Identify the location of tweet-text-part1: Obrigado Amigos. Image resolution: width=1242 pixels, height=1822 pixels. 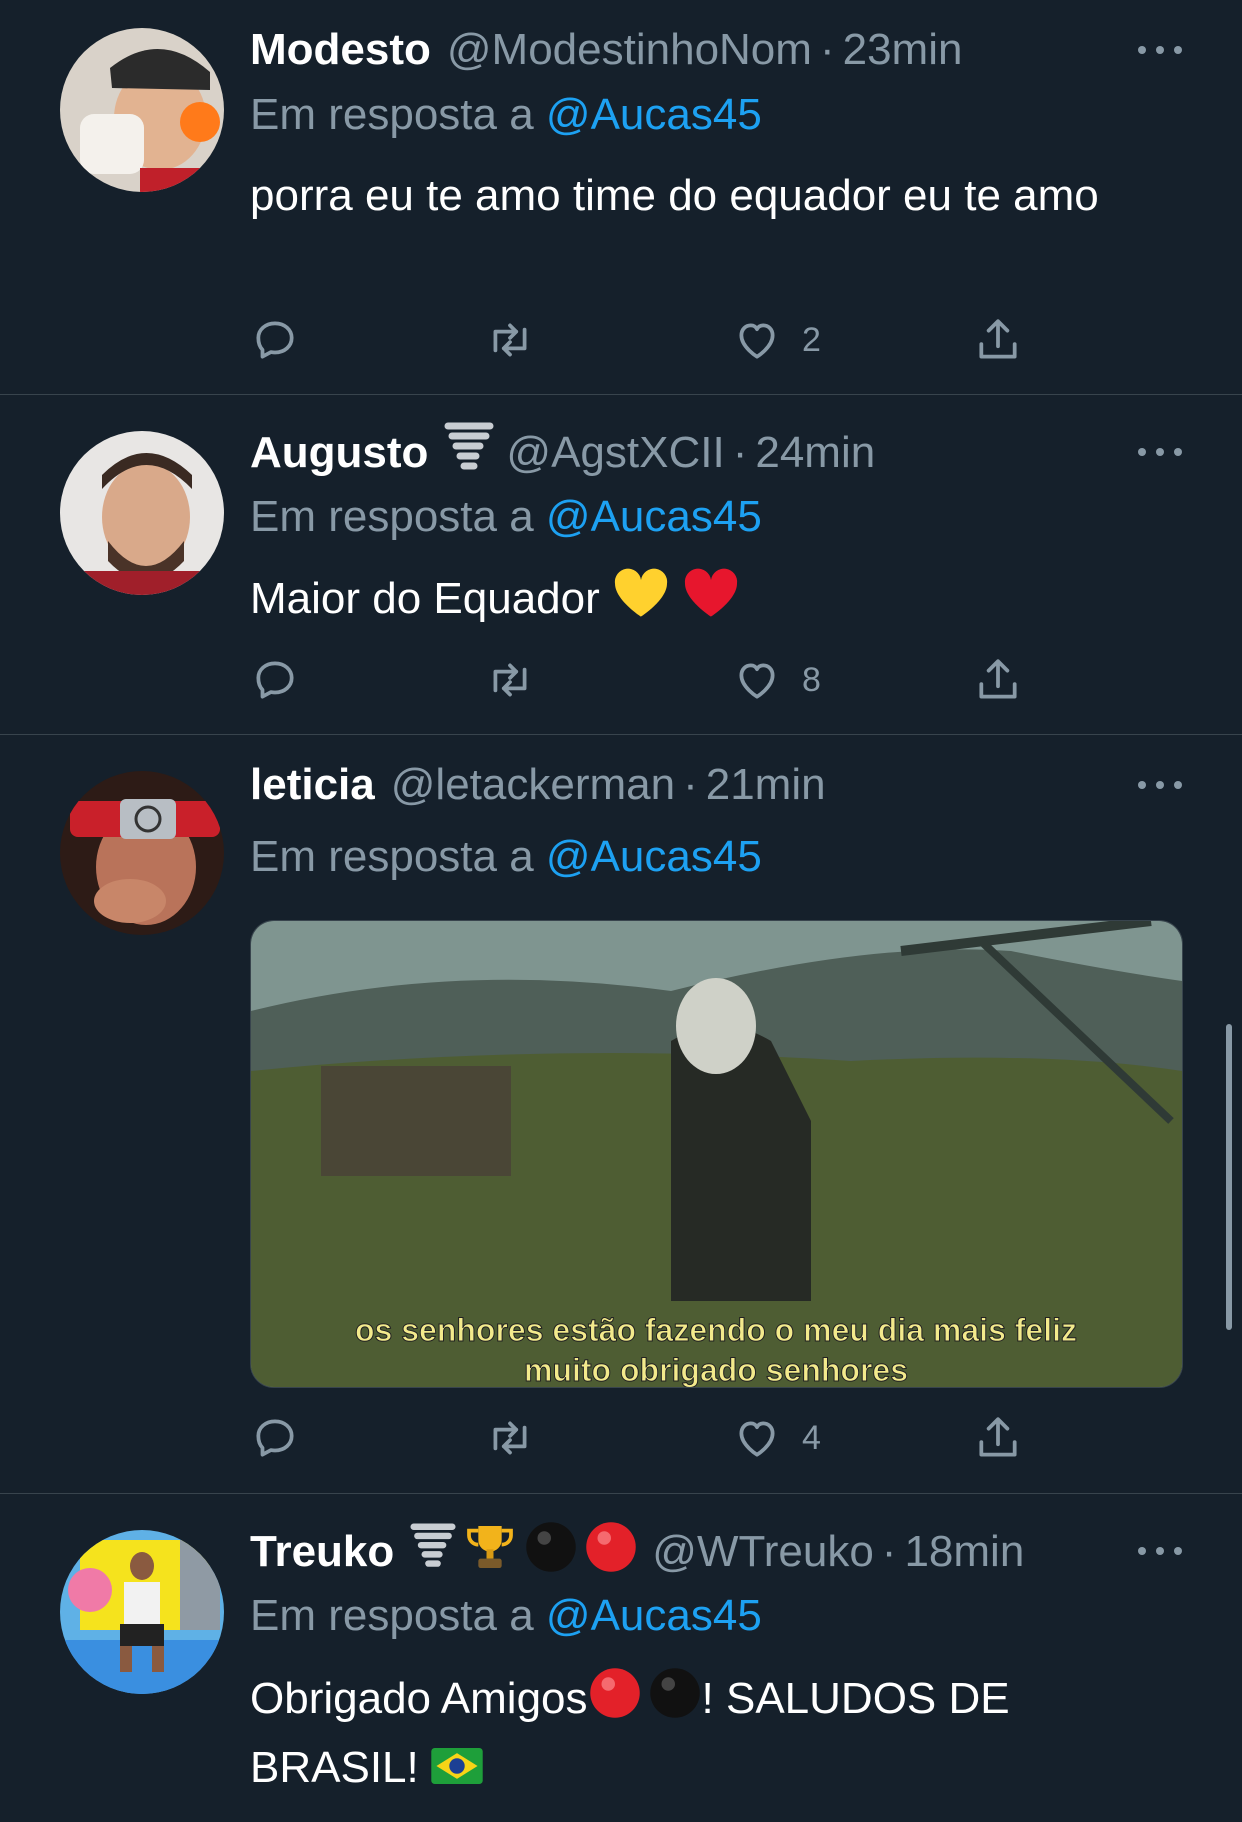
(419, 1699).